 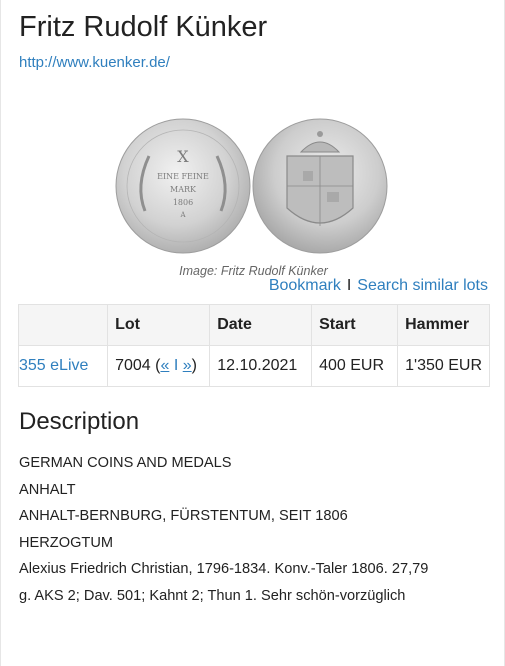 What do you see at coordinates (63, 325) in the screenshot?
I see `col-header-elive` at bounding box center [63, 325].